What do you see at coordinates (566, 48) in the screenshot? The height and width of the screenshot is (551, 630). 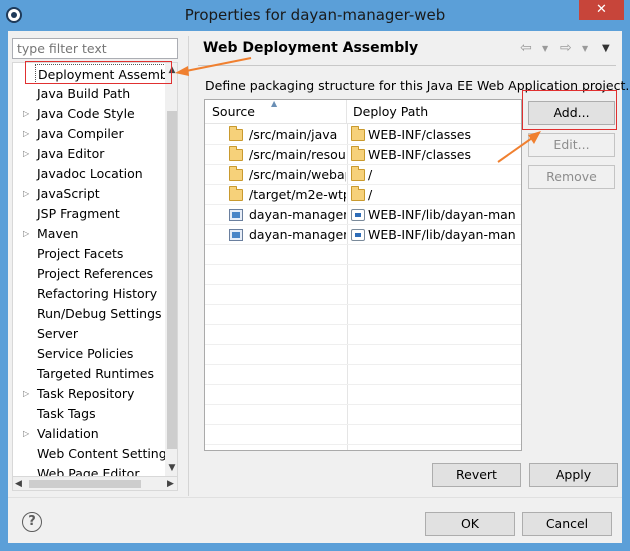 I see `forward-arrow-icon: ⇨` at bounding box center [566, 48].